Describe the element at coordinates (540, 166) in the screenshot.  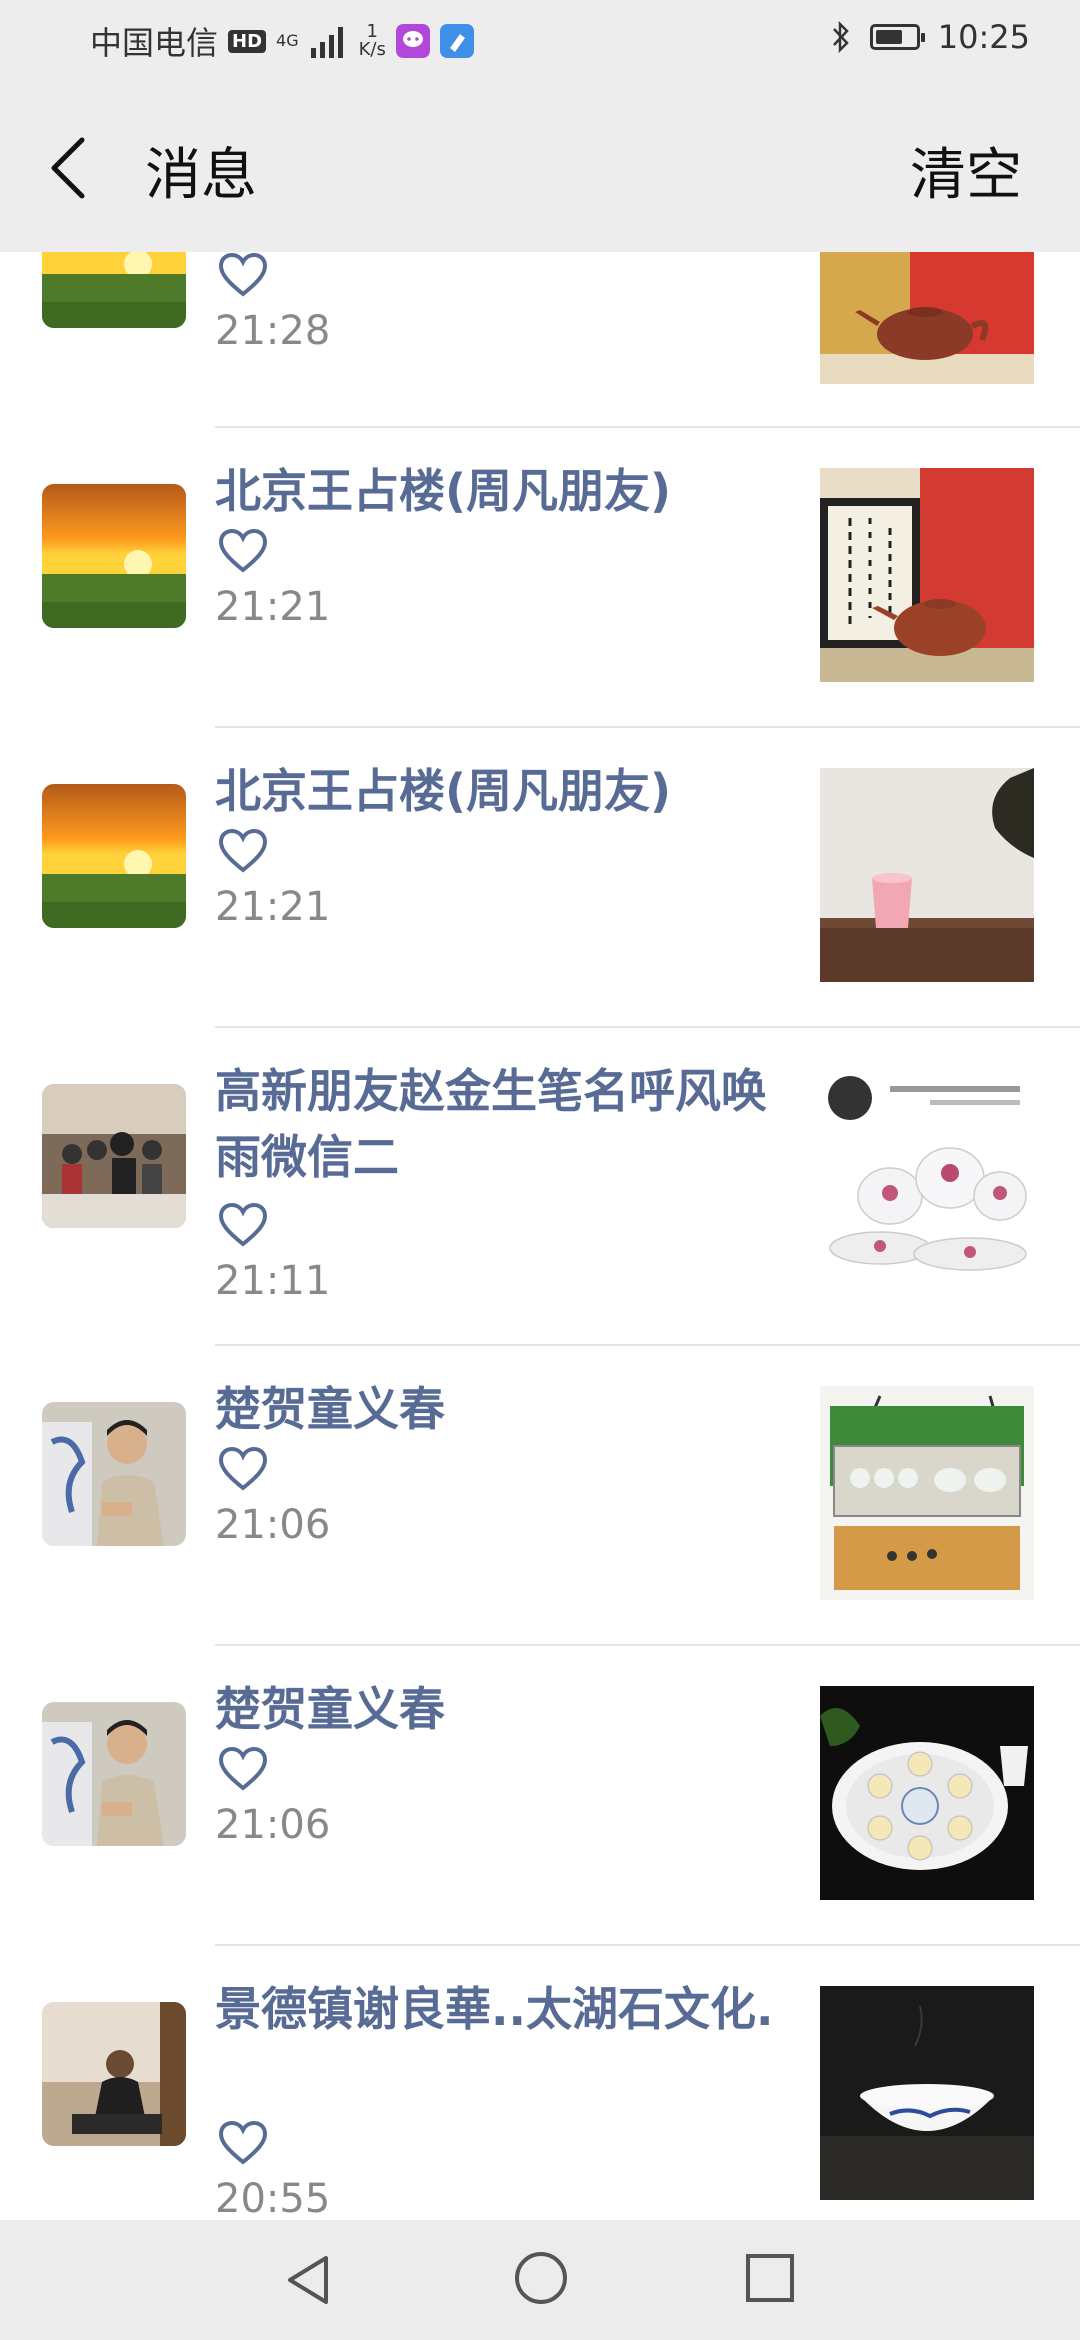
I see `app-bar: 消息 清空` at that location.